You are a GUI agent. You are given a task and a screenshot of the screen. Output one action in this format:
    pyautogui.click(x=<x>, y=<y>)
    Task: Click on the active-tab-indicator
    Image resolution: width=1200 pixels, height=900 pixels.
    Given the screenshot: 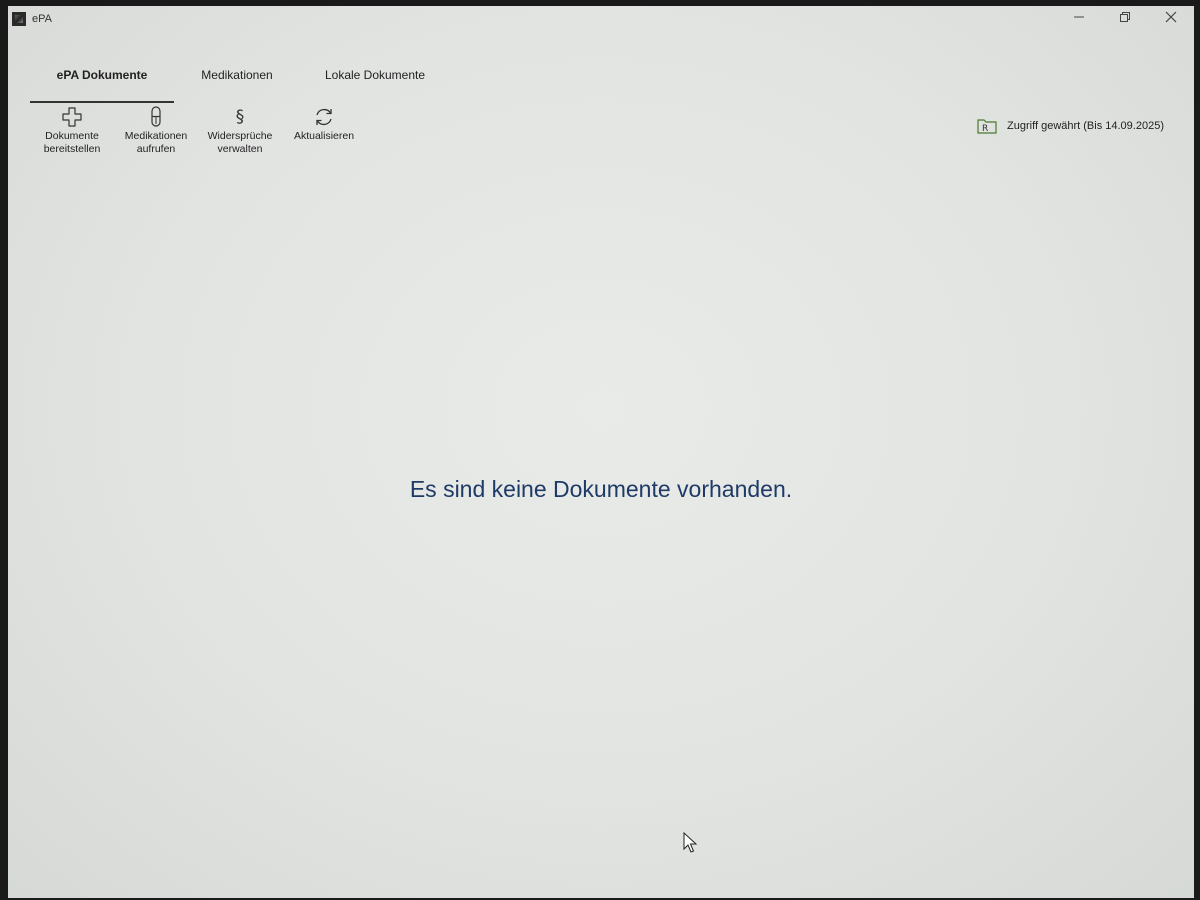 What is the action you would take?
    pyautogui.click(x=102, y=102)
    